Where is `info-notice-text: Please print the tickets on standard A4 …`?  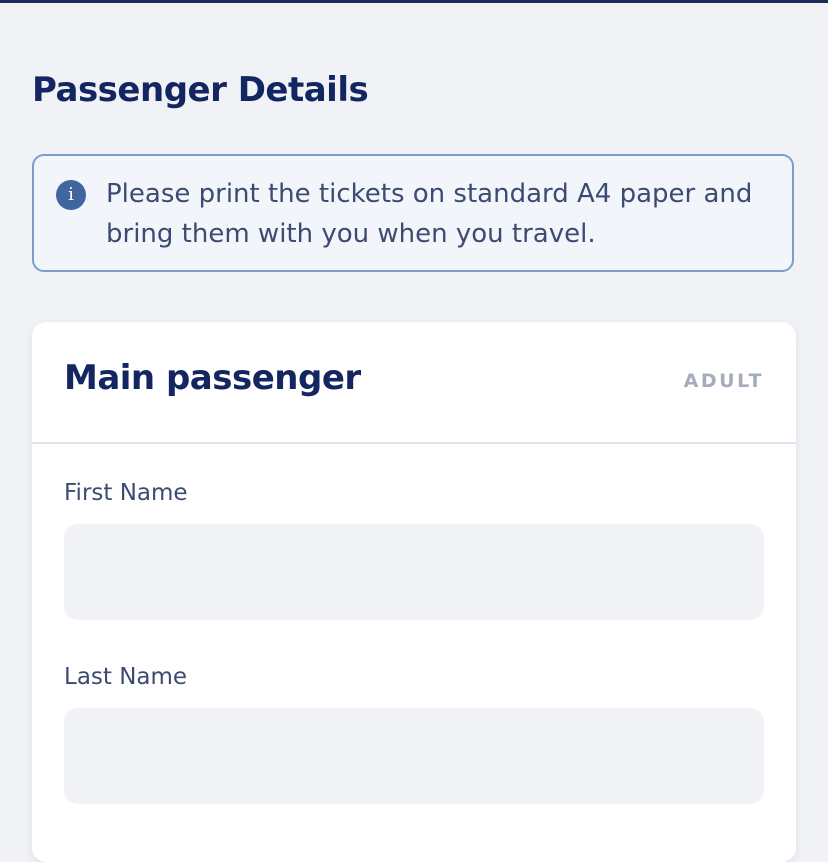
info-notice-text: Please print the tickets on standard A4 … is located at coordinates (429, 214).